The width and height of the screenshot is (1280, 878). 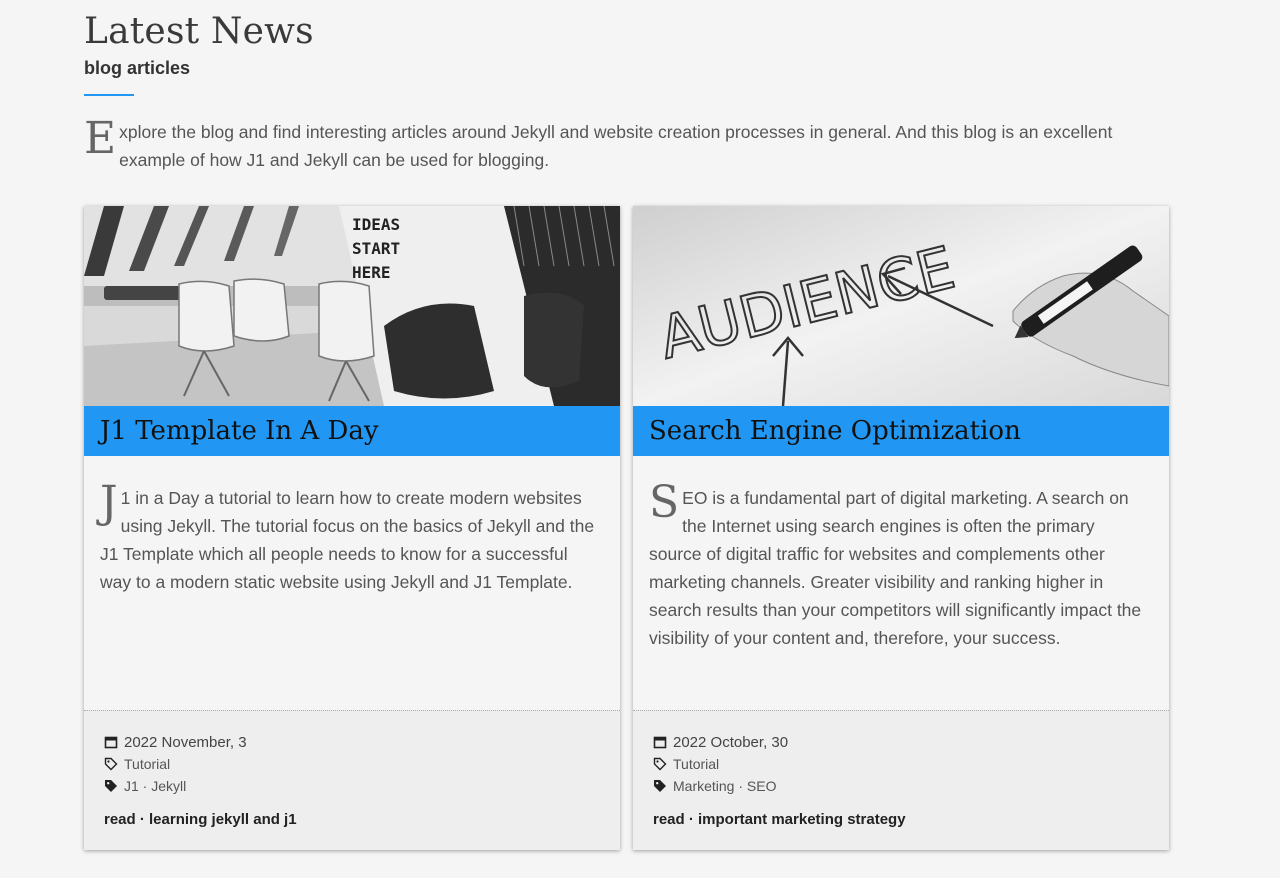 What do you see at coordinates (629, 53) in the screenshot?
I see `page-header: Latest News blog articles` at bounding box center [629, 53].